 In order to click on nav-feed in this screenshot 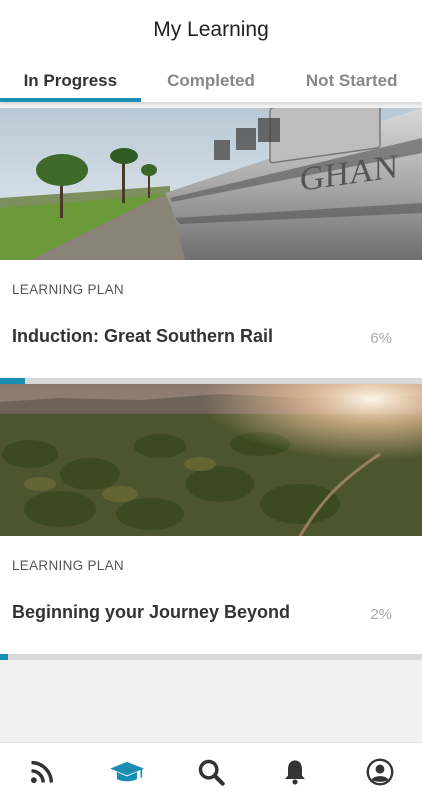, I will do `click(42, 771)`.